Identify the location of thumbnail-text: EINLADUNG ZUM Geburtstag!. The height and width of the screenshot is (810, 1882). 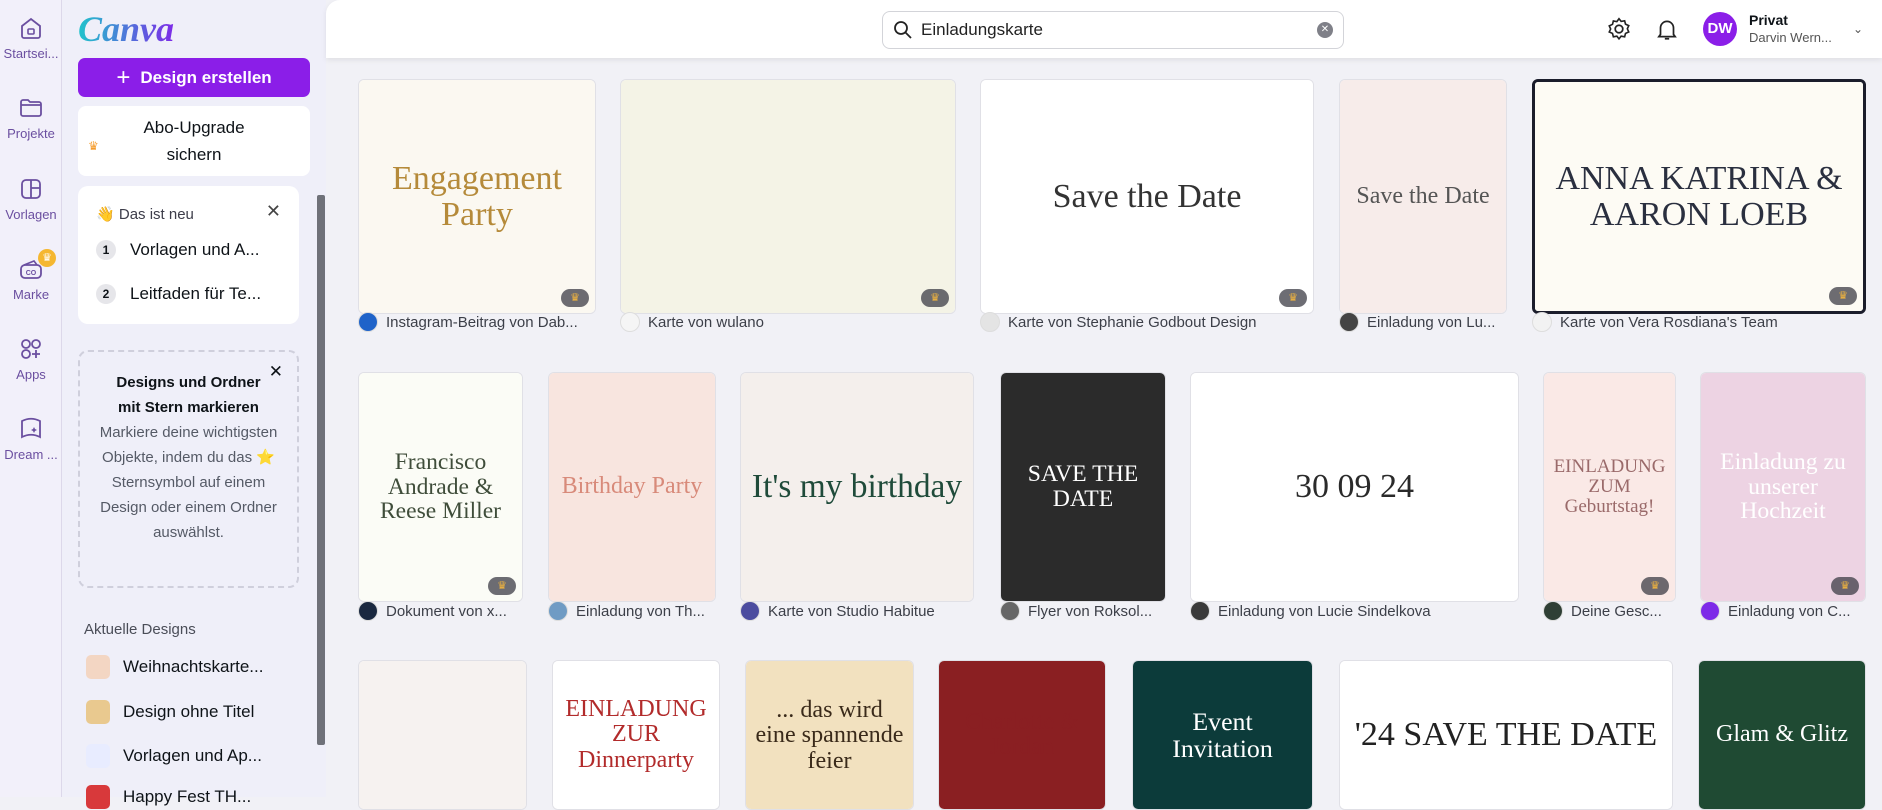
(1609, 486).